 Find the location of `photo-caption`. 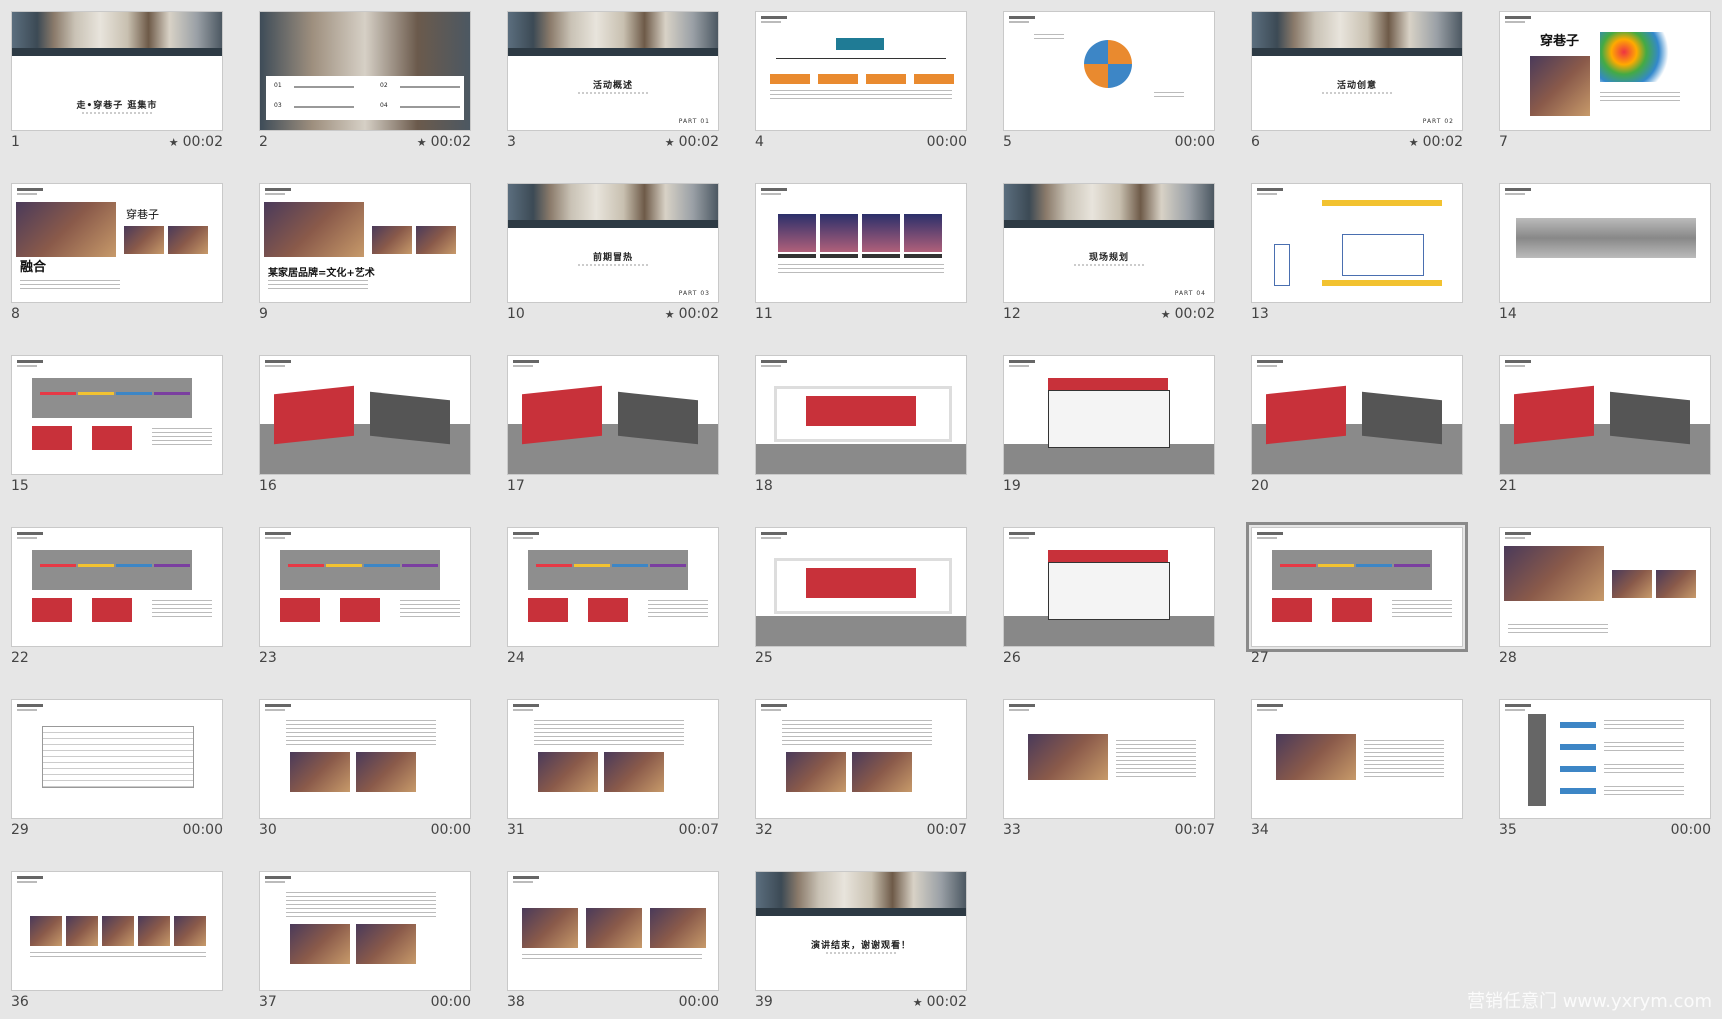

photo-caption is located at coordinates (881, 256).